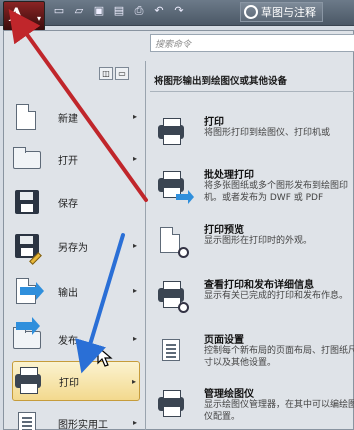 This screenshot has width=354, height=430. Describe the element at coordinates (221, 81) in the screenshot. I see `submenu-header: 将图形输出到绘图仪或其他设备` at that location.